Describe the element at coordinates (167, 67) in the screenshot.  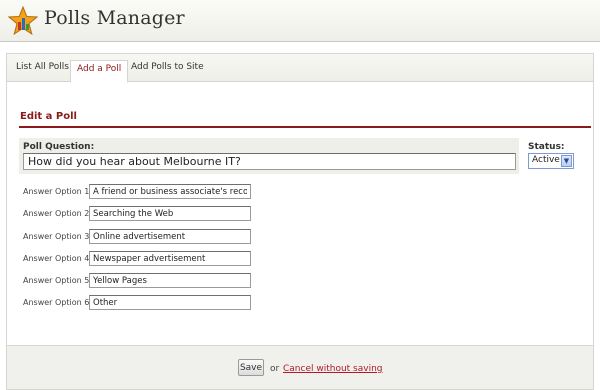
I see `tab-add-polls-to-site: Add Polls to Site` at that location.